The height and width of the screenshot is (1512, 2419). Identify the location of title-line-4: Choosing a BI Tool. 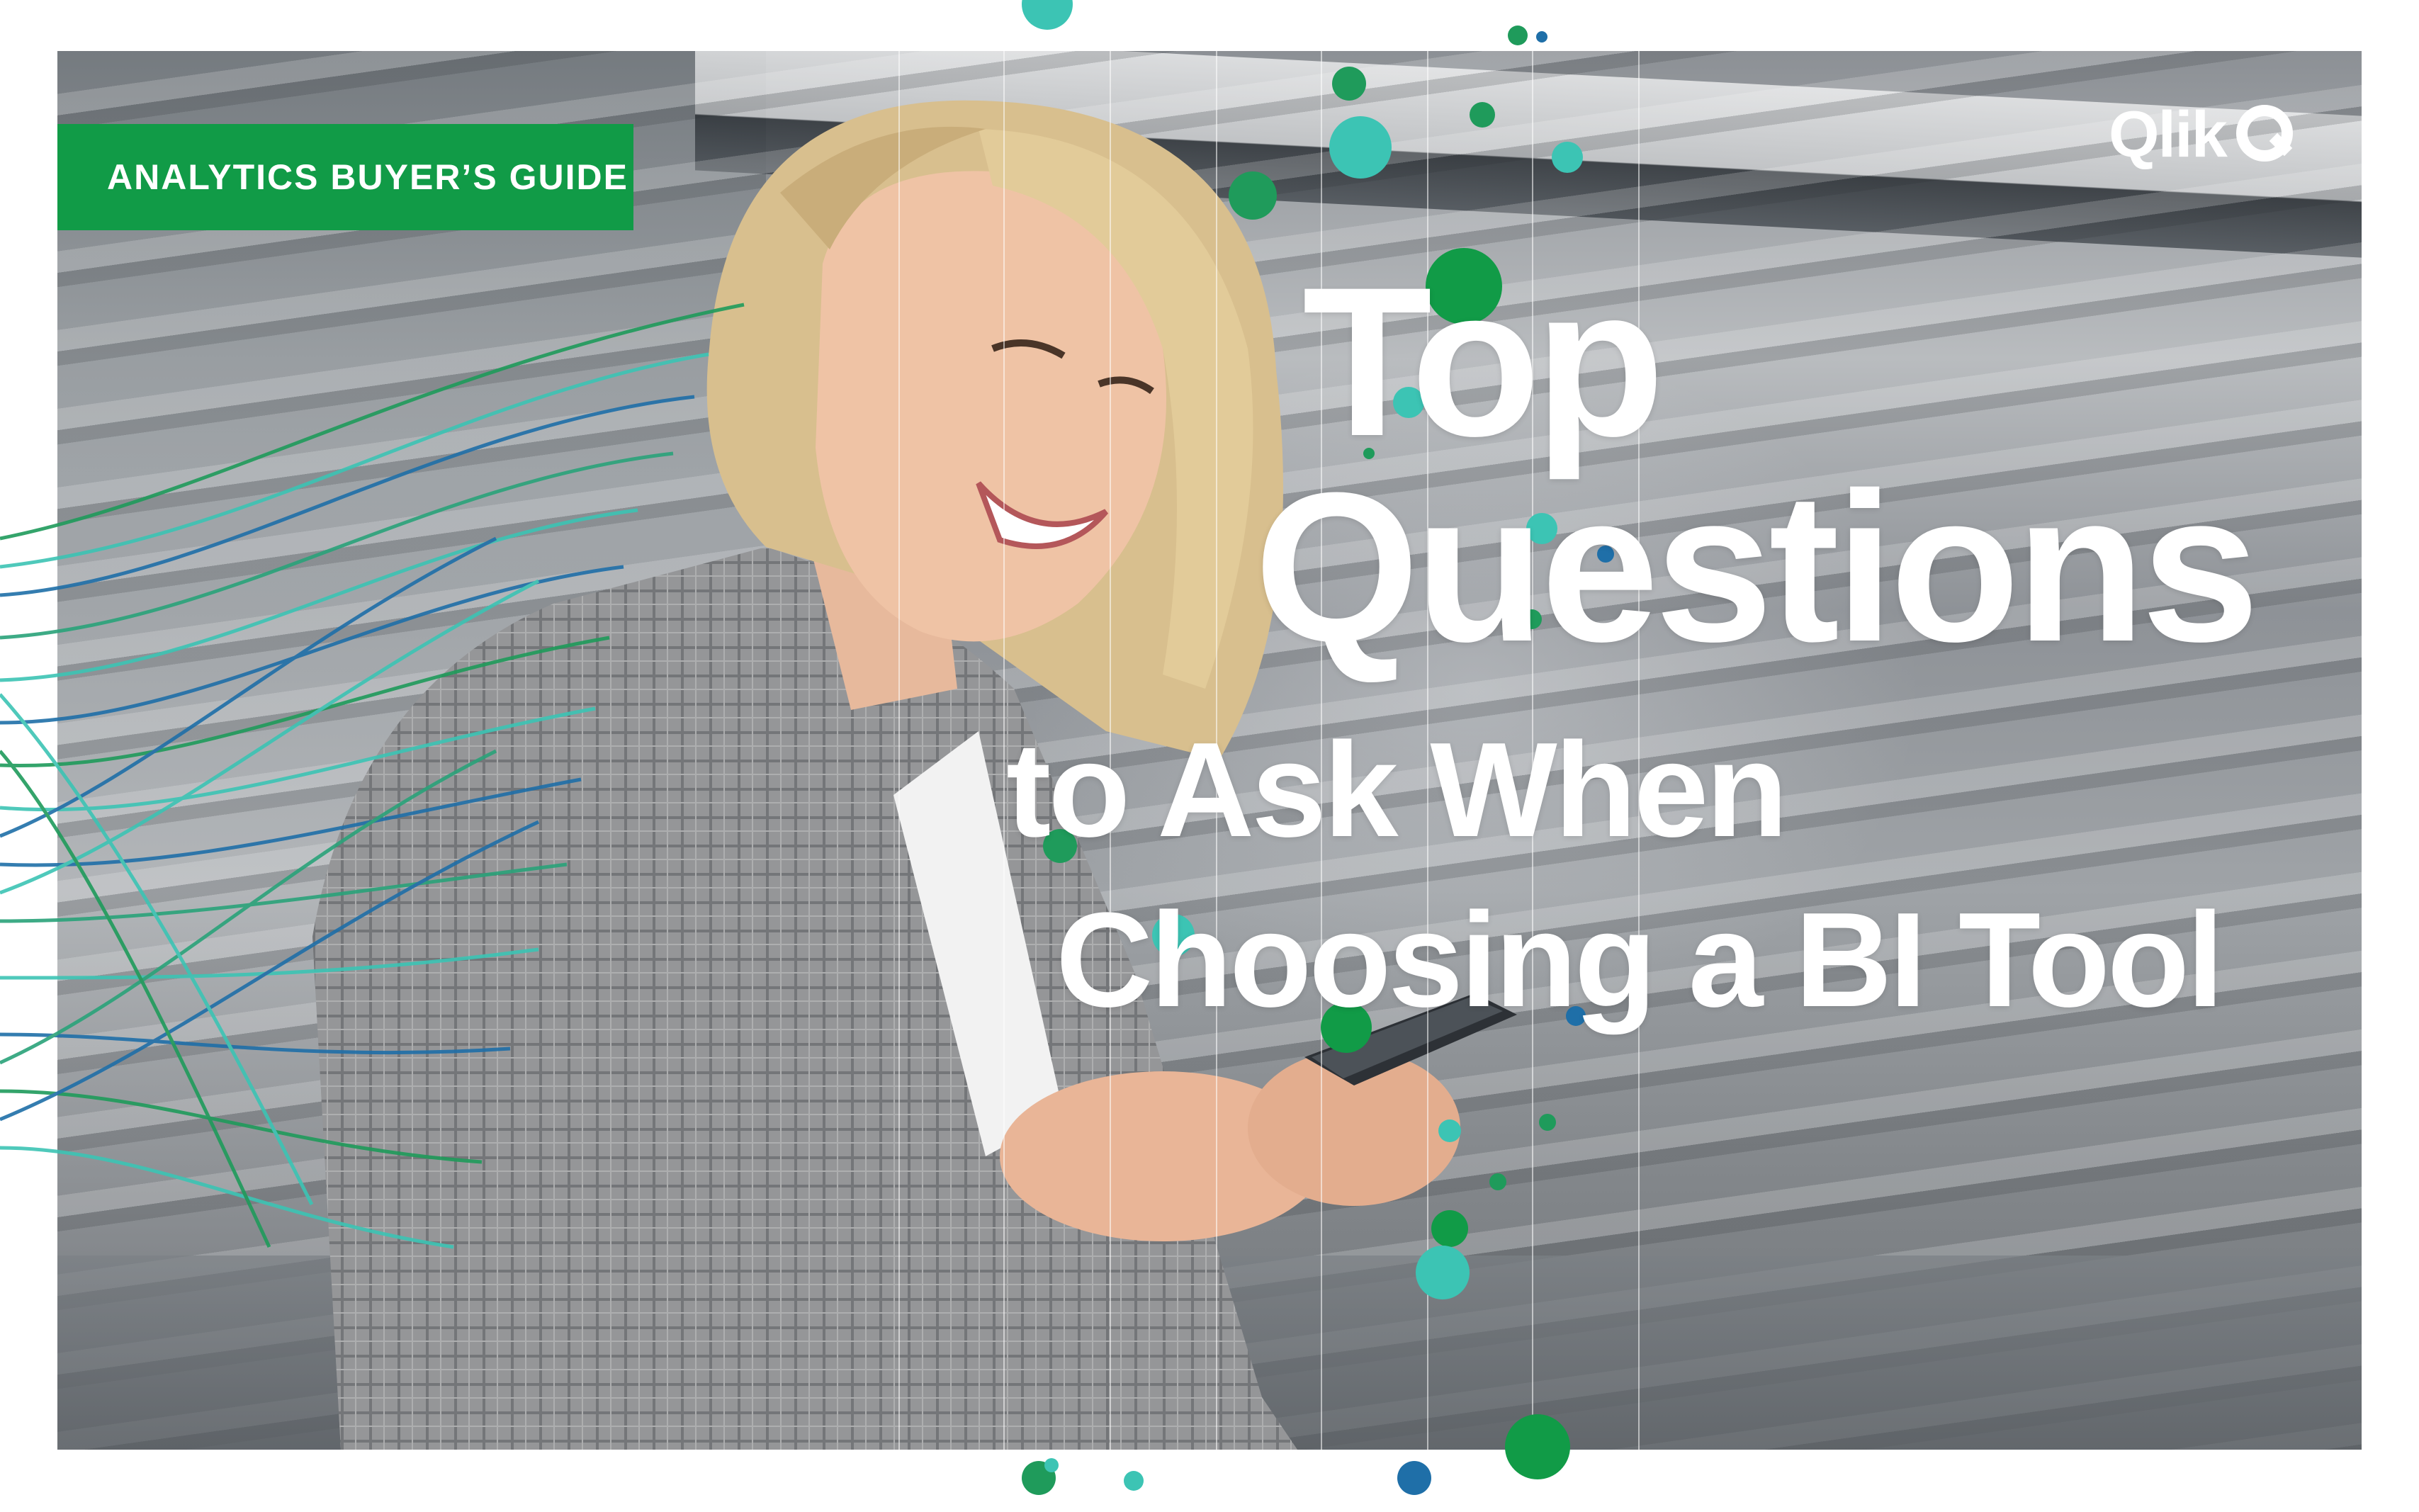
(1640, 960).